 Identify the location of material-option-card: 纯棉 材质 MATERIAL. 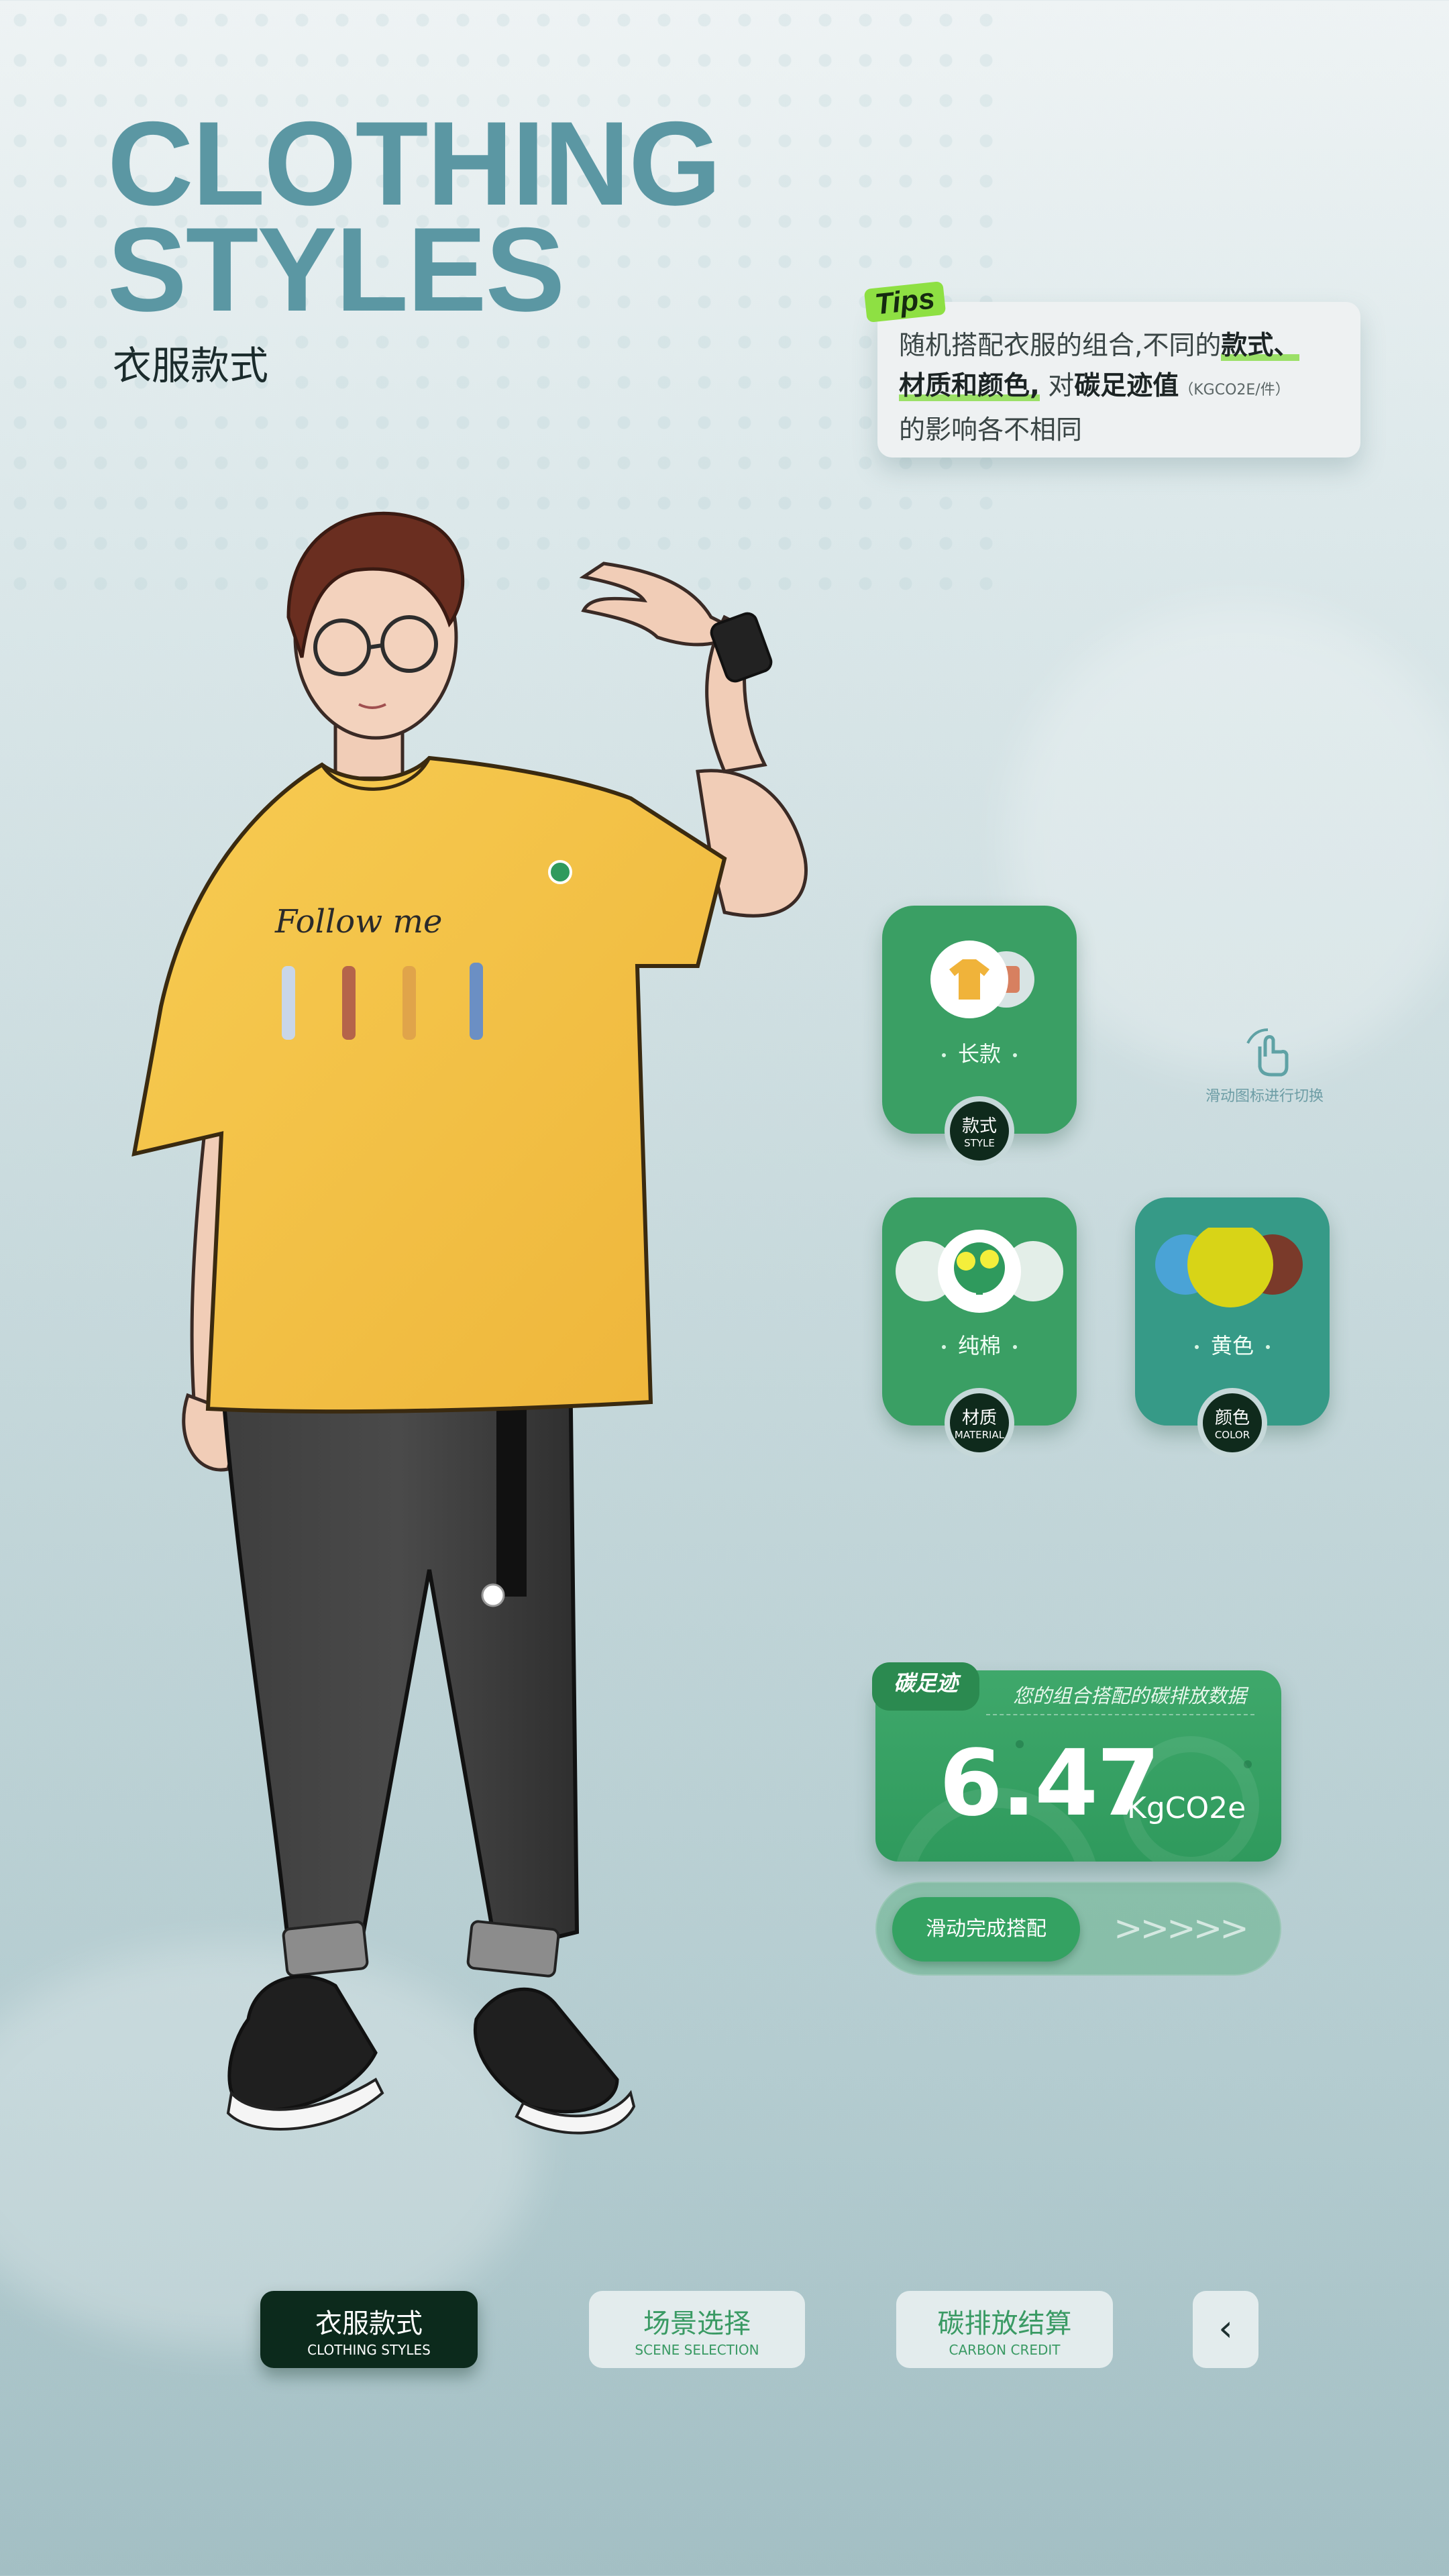
(979, 1327).